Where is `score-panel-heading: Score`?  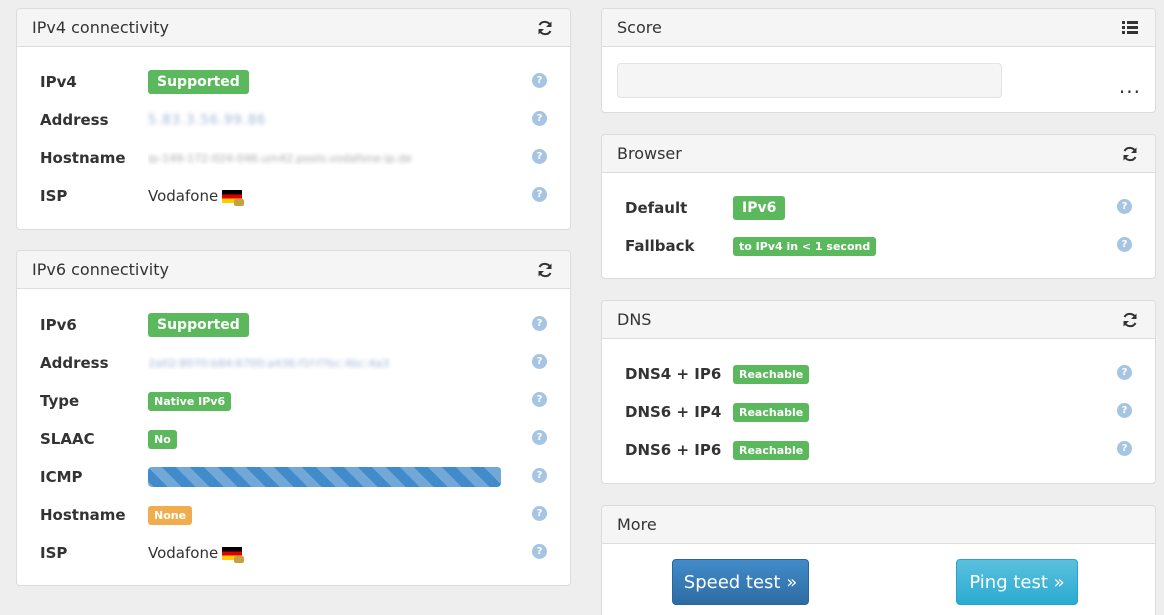 score-panel-heading: Score is located at coordinates (878, 28).